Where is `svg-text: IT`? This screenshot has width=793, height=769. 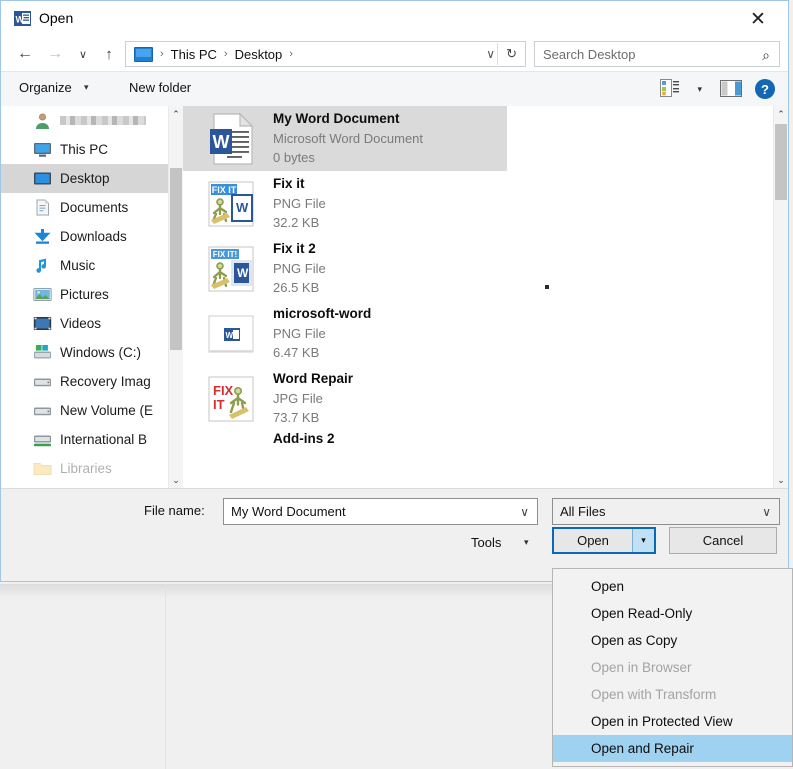 svg-text: IT is located at coordinates (219, 404).